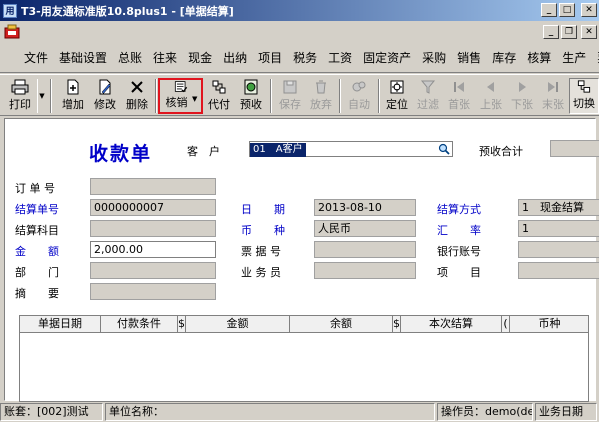 The image size is (599, 422). Describe the element at coordinates (153, 228) in the screenshot. I see `settle-subject-field` at that location.